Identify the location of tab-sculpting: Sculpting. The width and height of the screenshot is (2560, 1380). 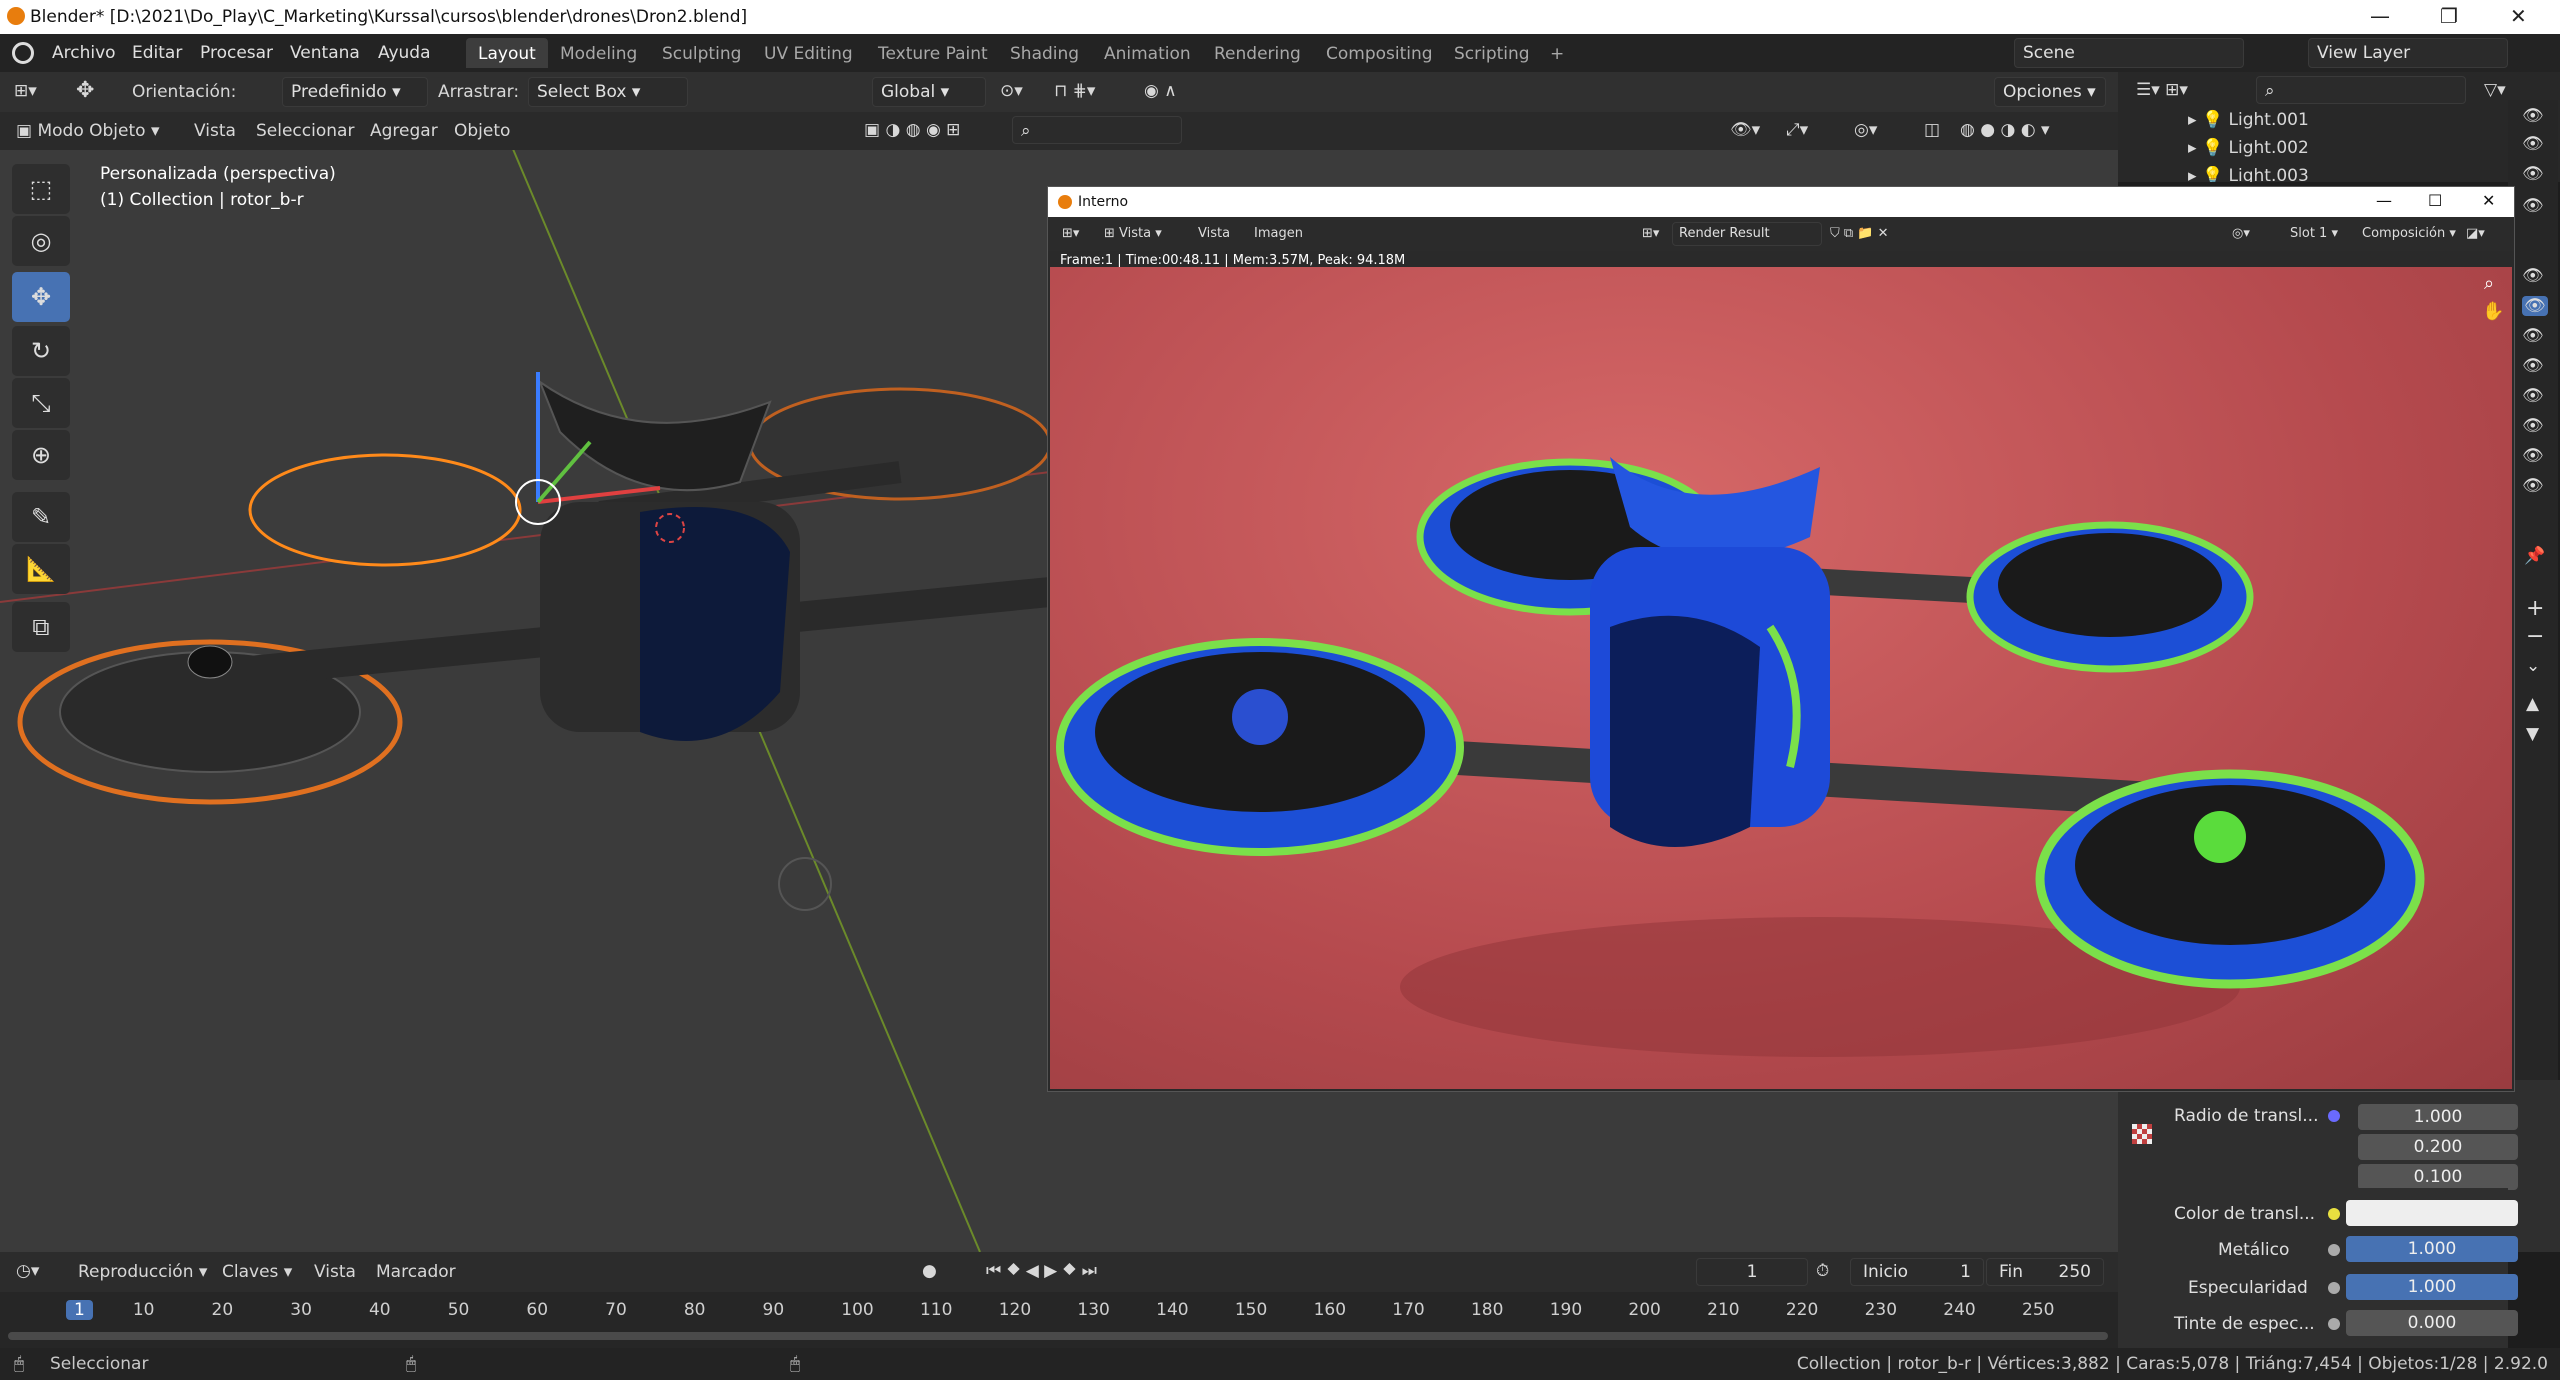
(701, 53).